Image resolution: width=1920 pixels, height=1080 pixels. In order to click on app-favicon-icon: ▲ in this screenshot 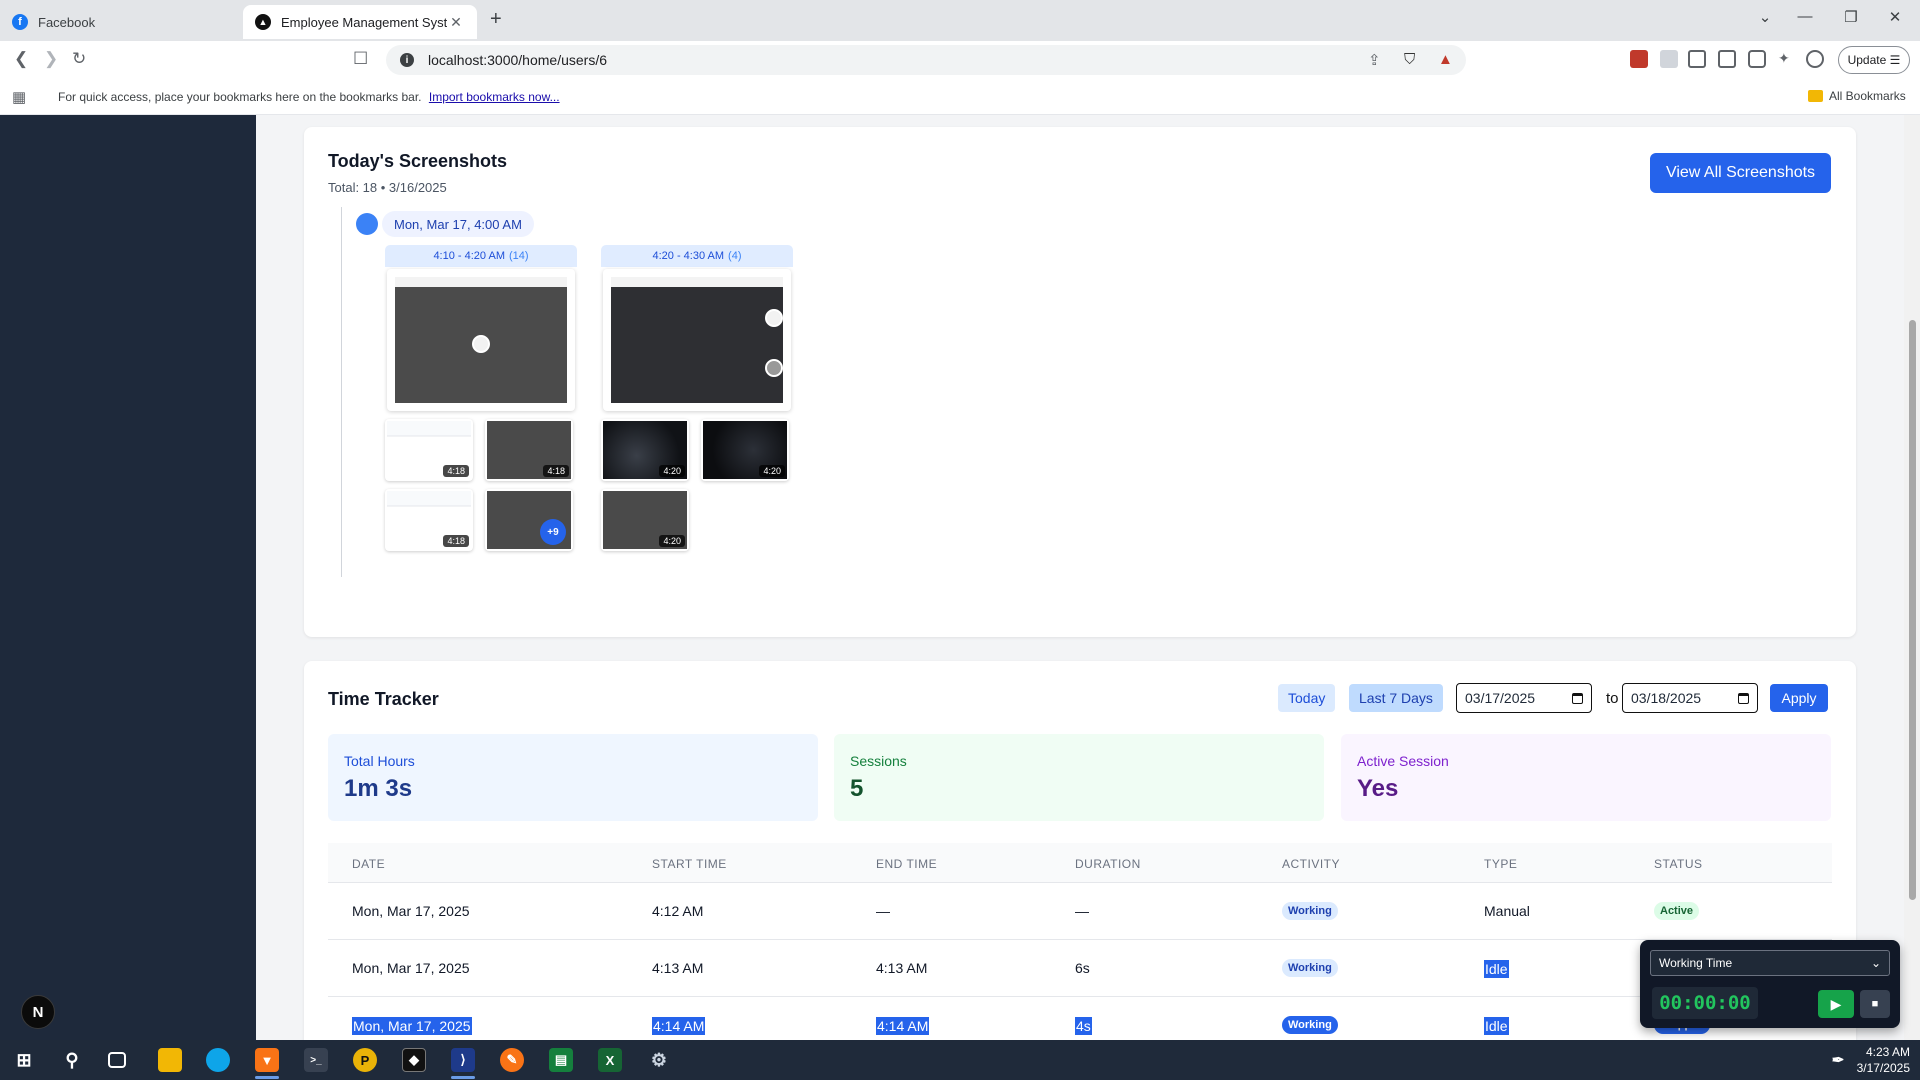, I will do `click(263, 22)`.